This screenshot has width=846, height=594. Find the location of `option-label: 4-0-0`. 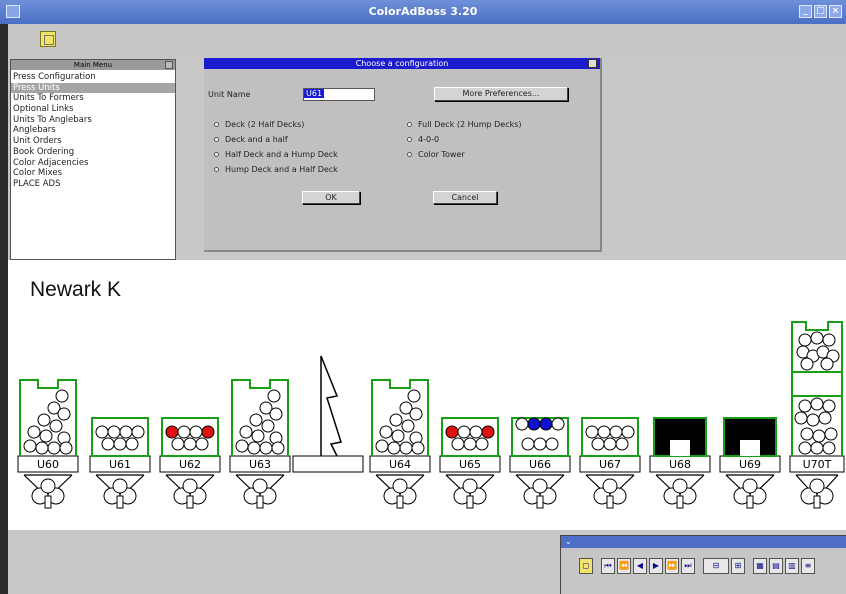

option-label: 4-0-0 is located at coordinates (429, 139).